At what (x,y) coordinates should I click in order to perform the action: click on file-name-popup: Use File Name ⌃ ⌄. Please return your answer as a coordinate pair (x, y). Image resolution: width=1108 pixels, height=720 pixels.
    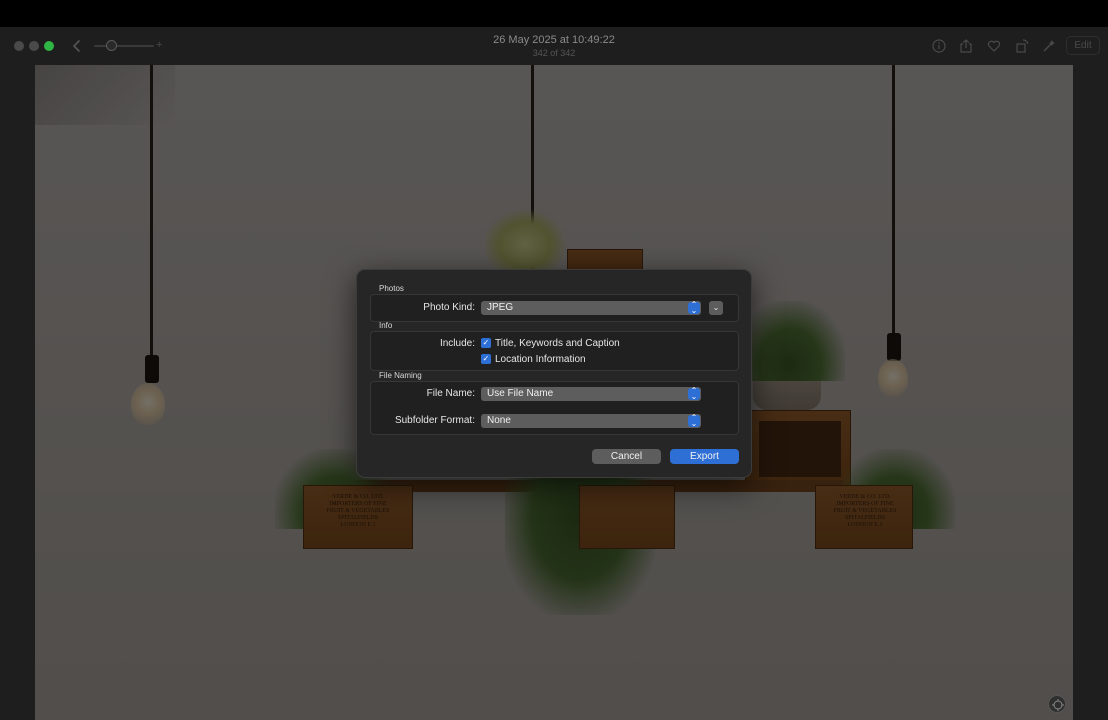
    Looking at the image, I should click on (591, 394).